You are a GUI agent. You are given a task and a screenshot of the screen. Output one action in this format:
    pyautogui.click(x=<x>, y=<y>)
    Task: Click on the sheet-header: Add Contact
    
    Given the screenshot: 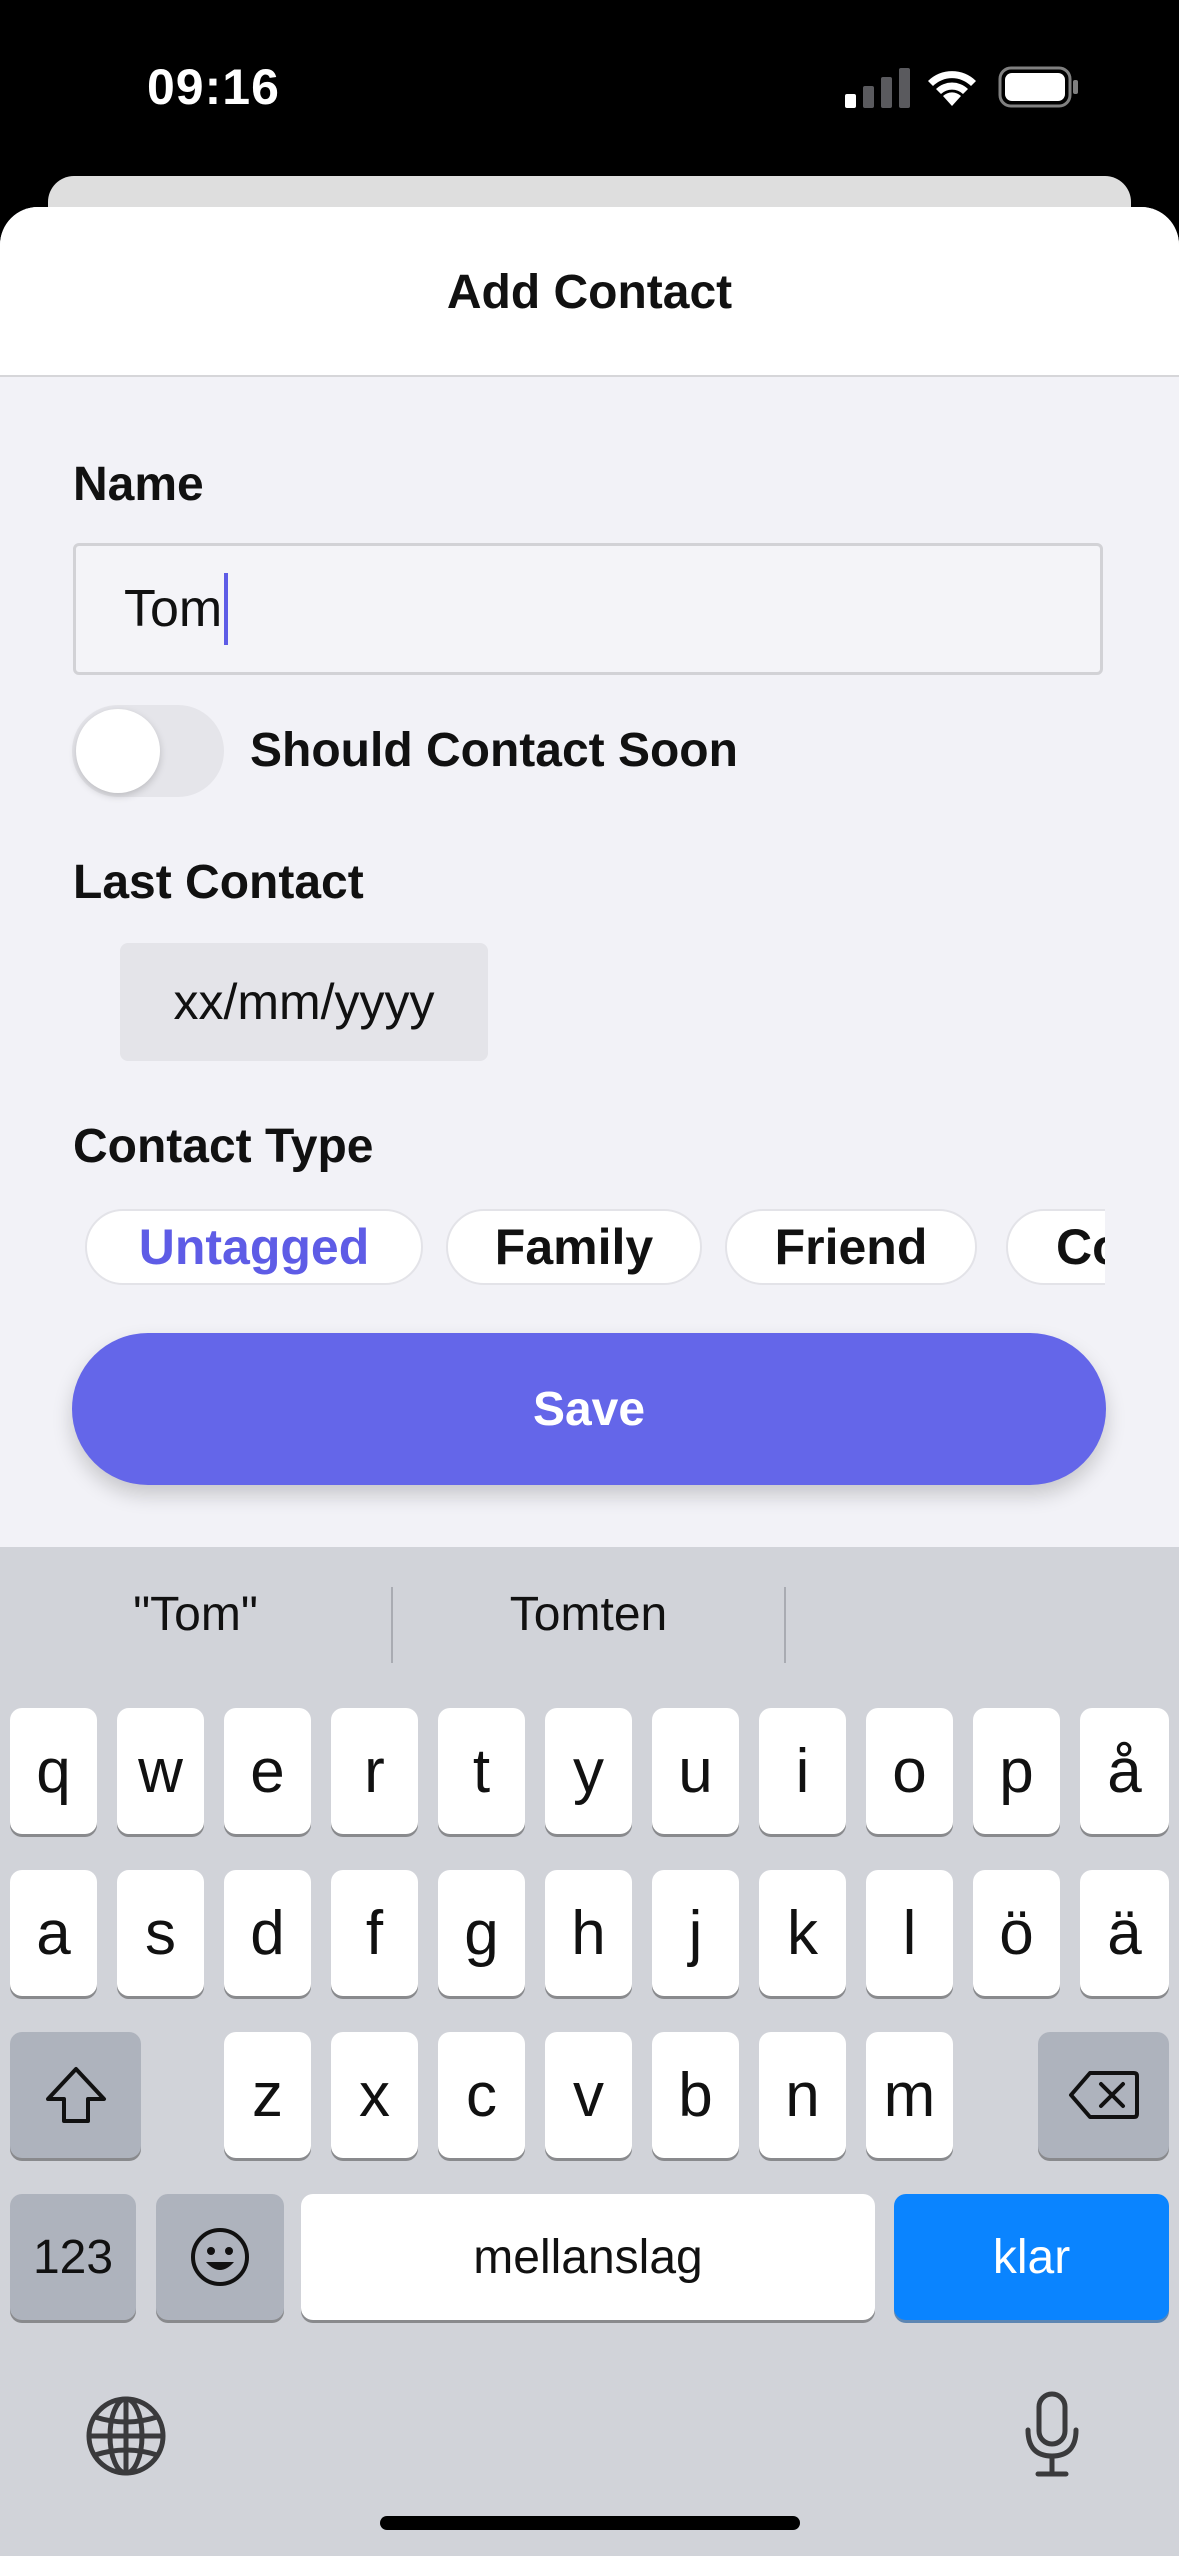 What is the action you would take?
    pyautogui.click(x=589, y=292)
    